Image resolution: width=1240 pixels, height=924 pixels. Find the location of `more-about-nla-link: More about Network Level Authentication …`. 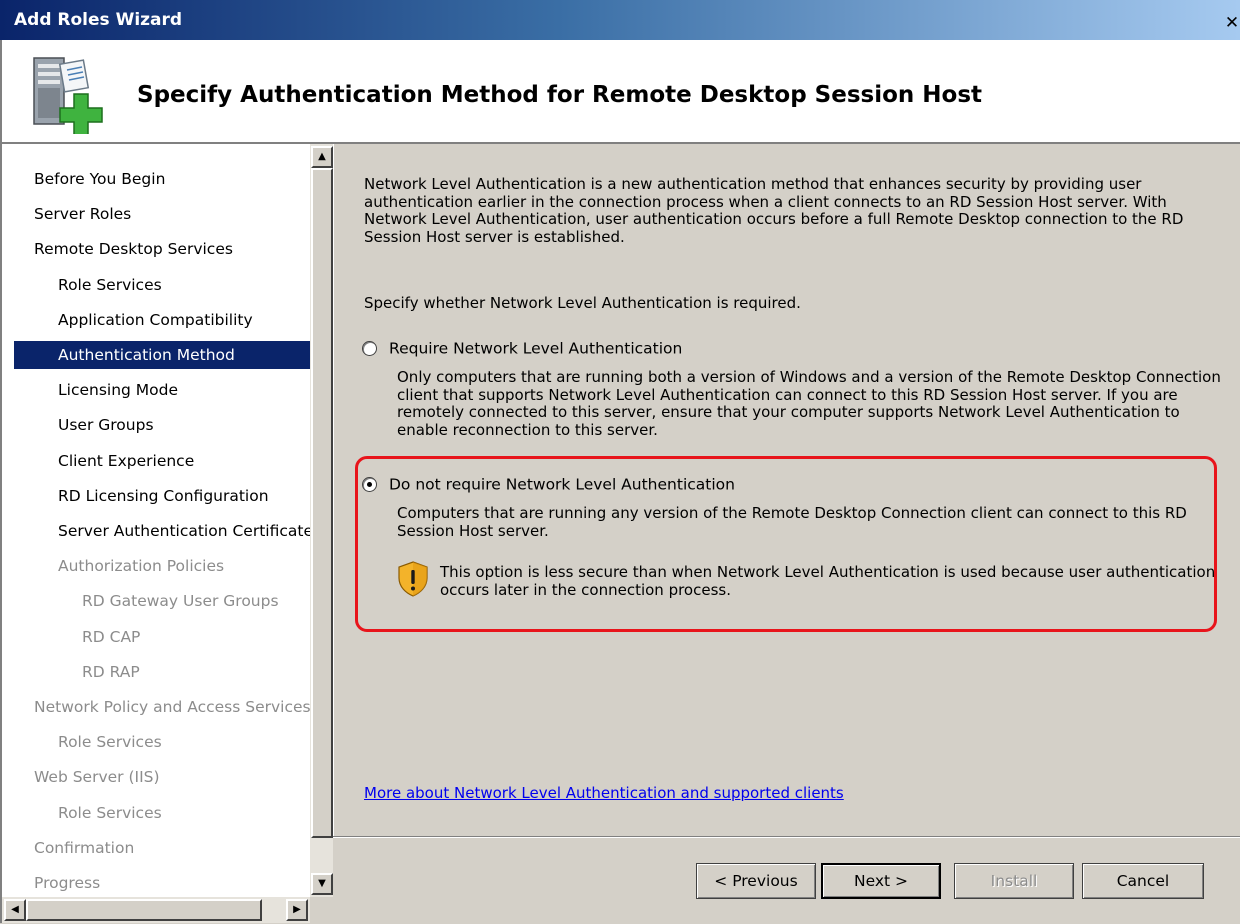

more-about-nla-link: More about Network Level Authentication … is located at coordinates (604, 793).